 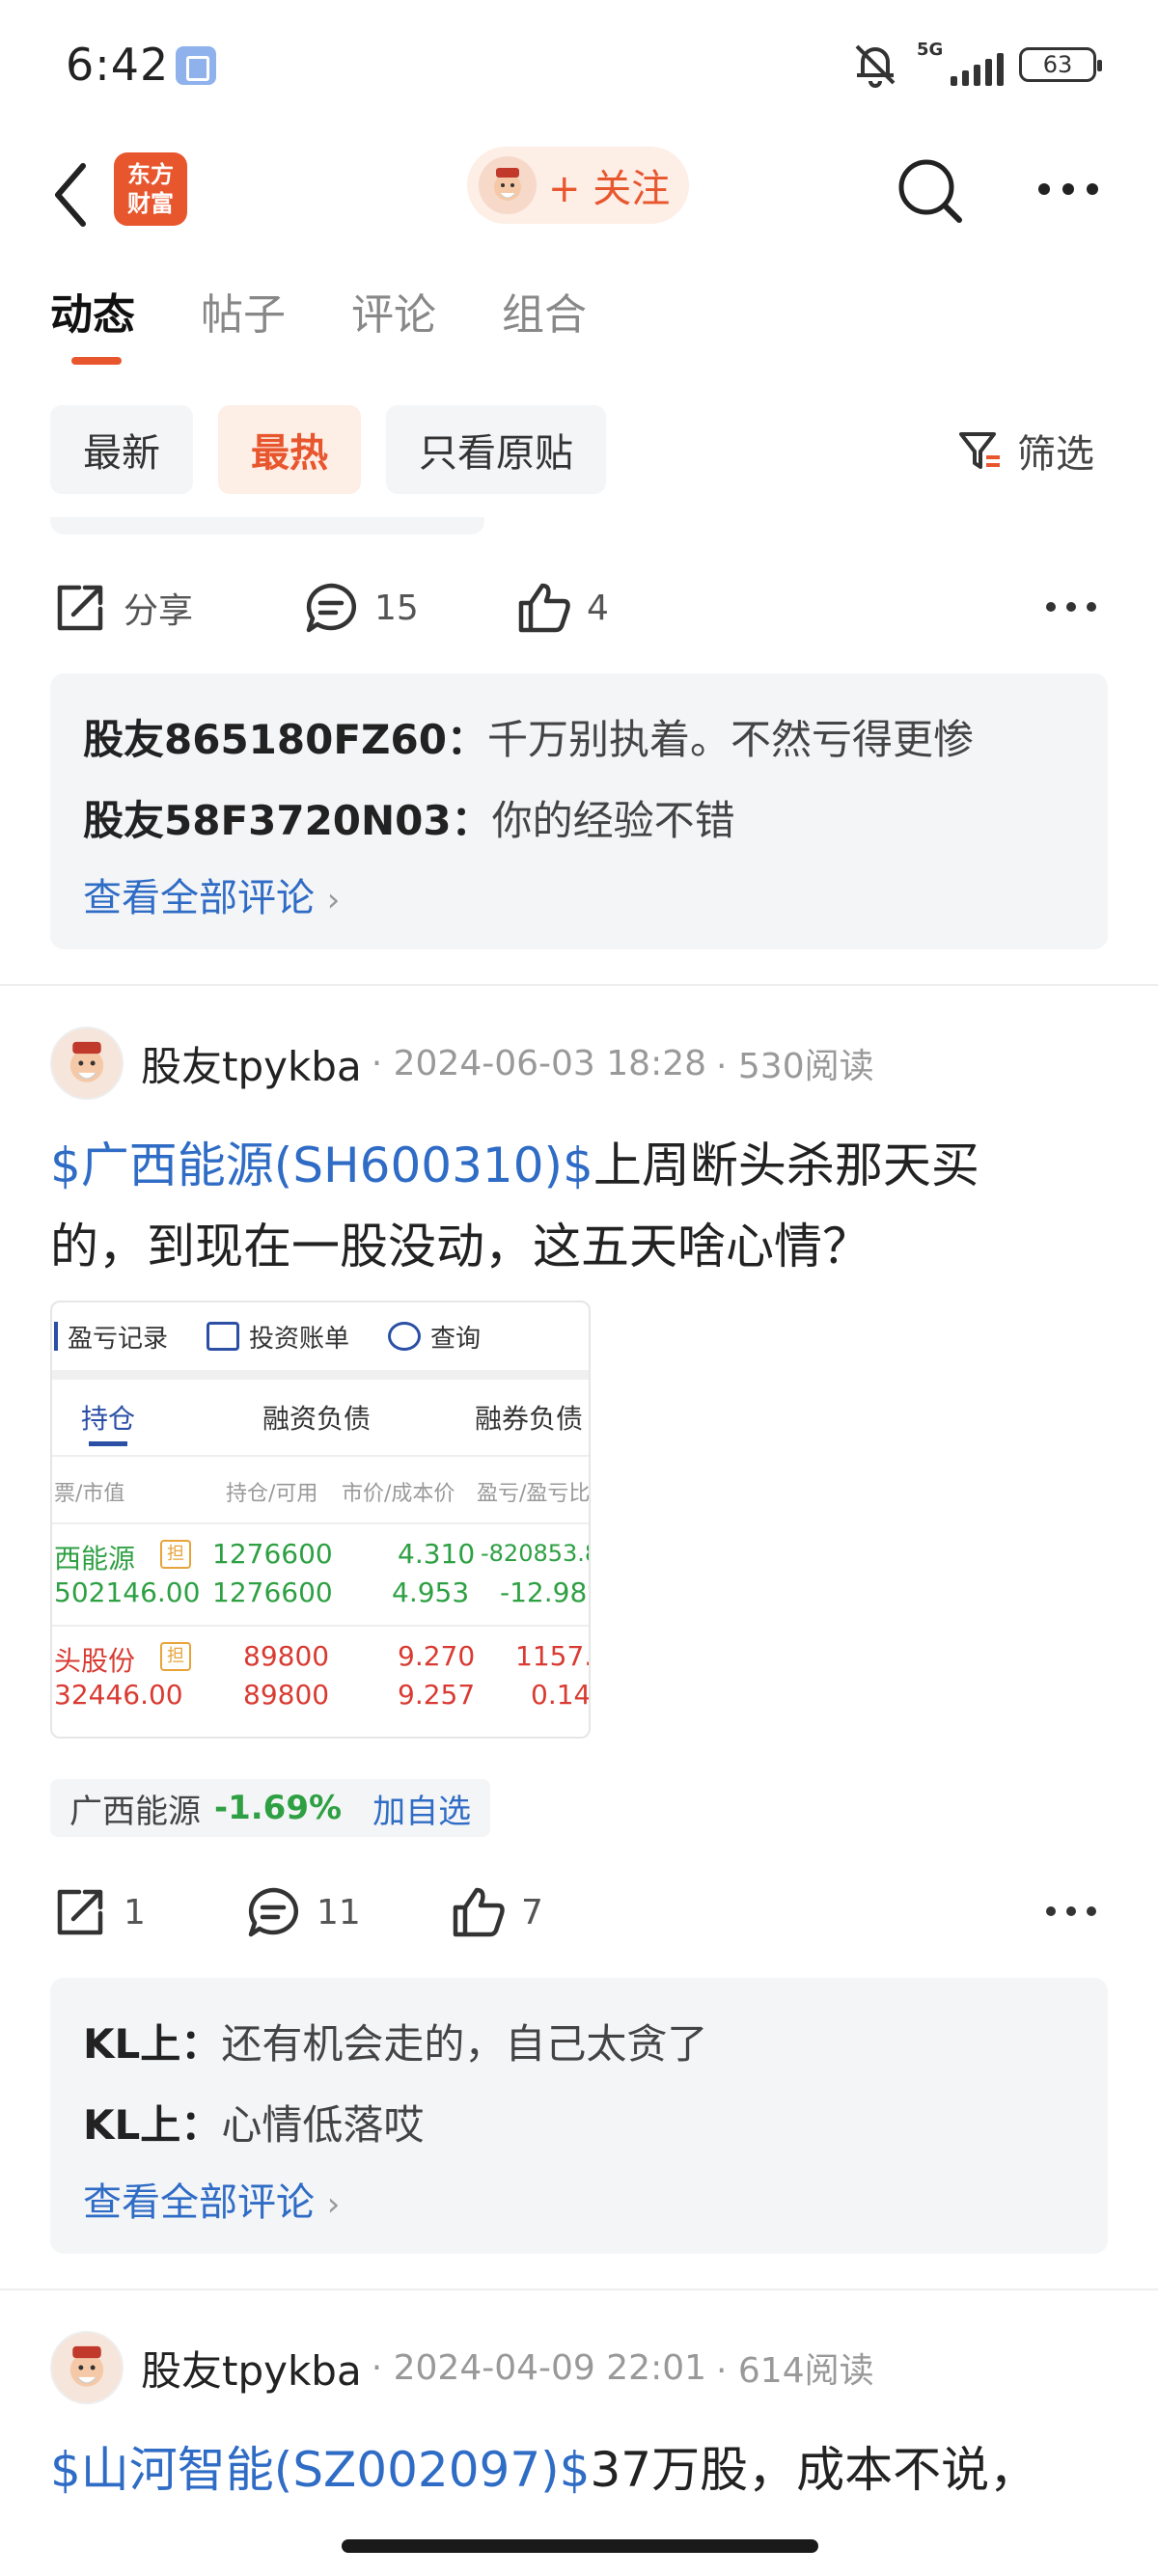 What do you see at coordinates (415, 1337) in the screenshot?
I see `image-item: 查询` at bounding box center [415, 1337].